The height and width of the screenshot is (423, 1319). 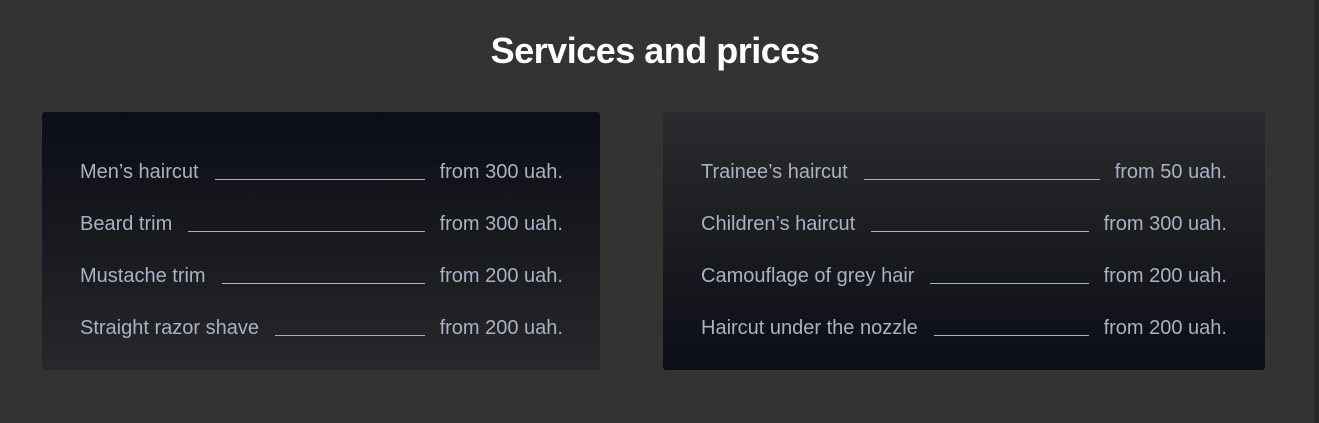 I want to click on price-row: Mustache trim from 200 uah., so click(x=321, y=276).